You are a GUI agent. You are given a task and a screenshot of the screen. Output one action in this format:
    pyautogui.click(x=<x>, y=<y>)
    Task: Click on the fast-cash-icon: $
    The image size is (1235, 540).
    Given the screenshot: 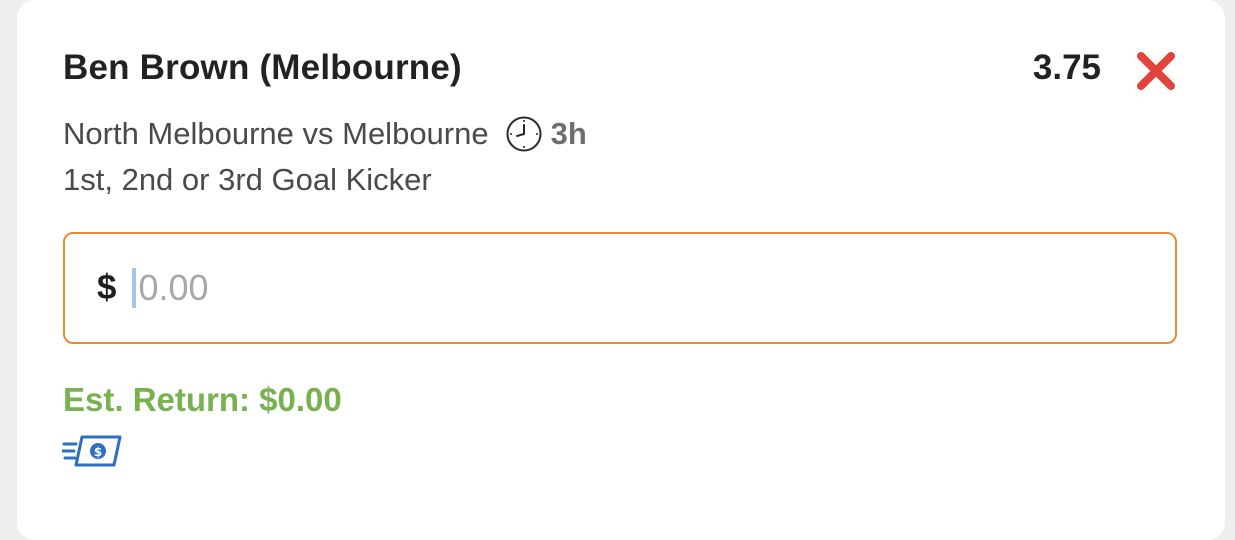 What is the action you would take?
    pyautogui.click(x=91, y=451)
    